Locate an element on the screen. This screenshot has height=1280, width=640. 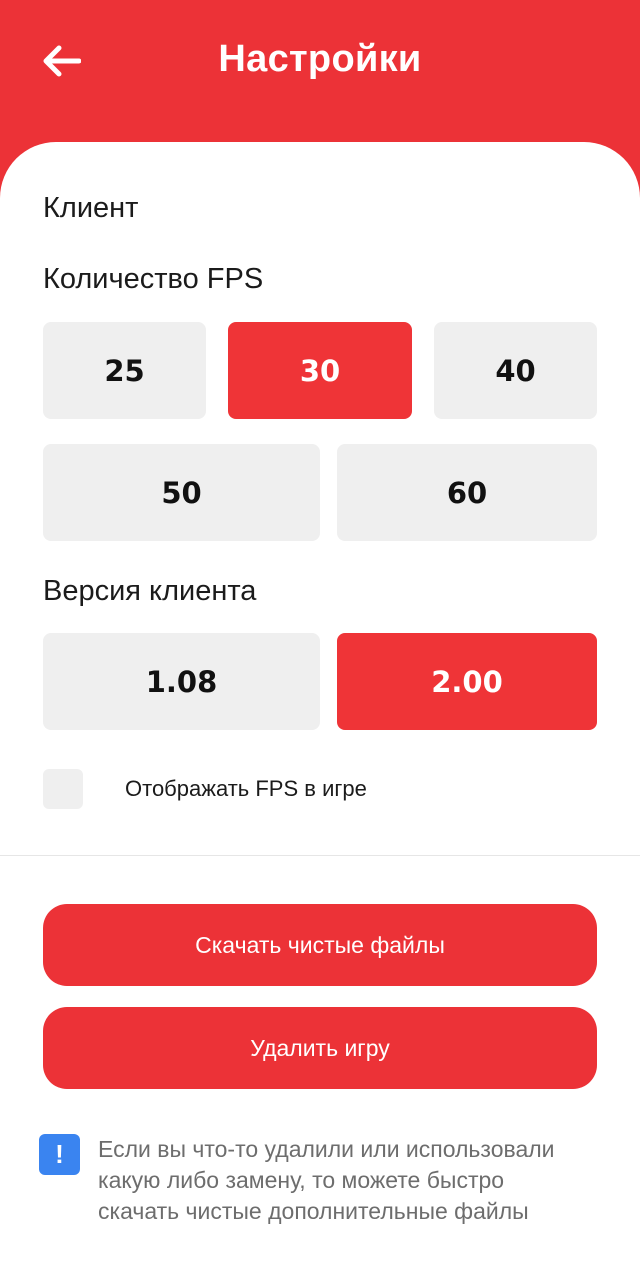
fps-option-60: 60 is located at coordinates (467, 492).